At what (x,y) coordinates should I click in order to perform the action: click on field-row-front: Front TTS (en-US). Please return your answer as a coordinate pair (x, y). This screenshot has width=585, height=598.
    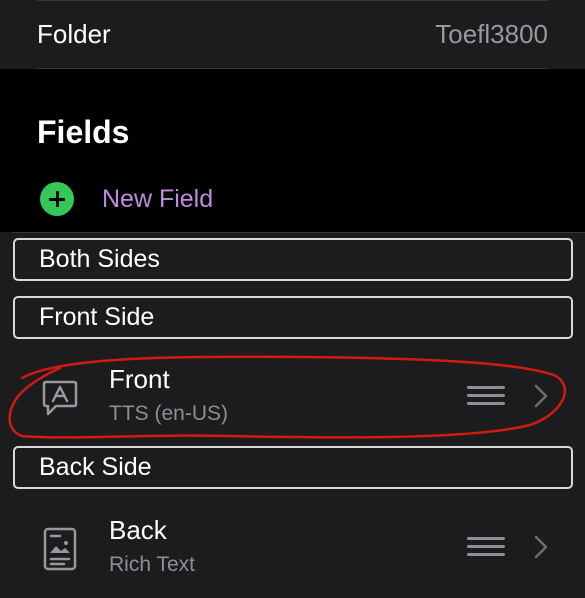
    Looking at the image, I should click on (292, 400).